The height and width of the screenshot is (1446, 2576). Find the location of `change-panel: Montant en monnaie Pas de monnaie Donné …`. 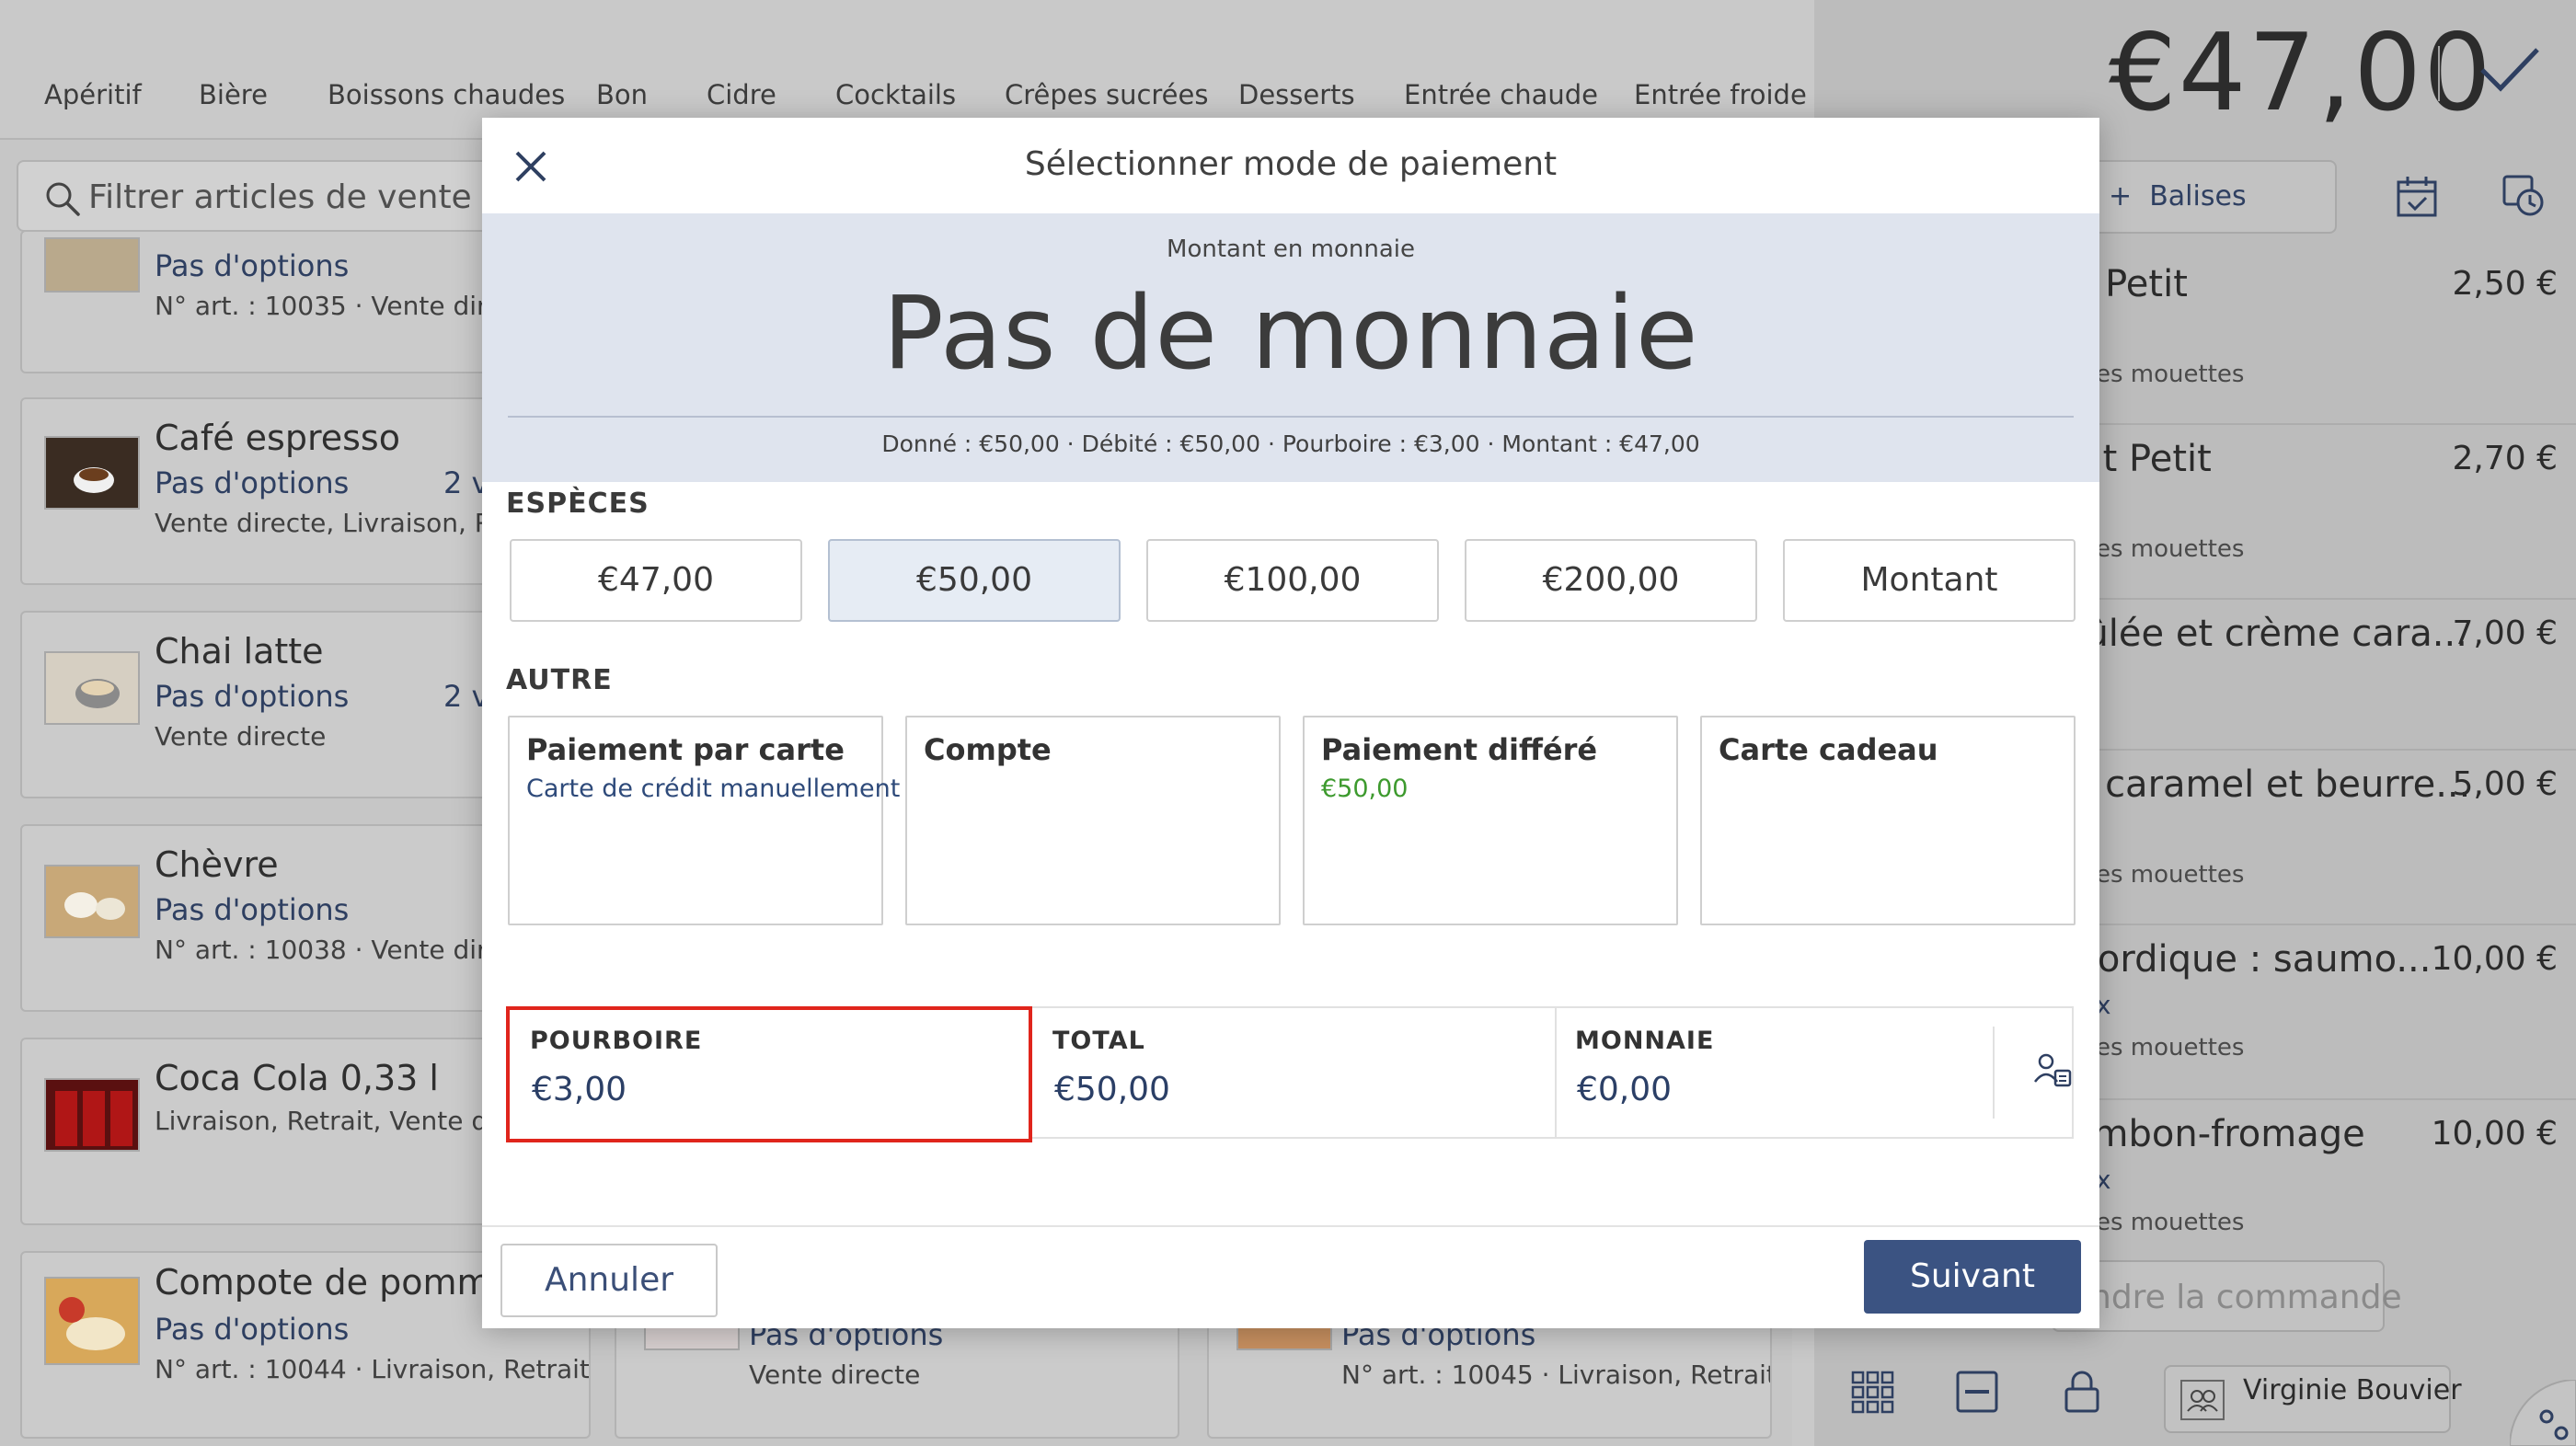

change-panel: Montant en monnaie Pas de monnaie Donné … is located at coordinates (1290, 347).